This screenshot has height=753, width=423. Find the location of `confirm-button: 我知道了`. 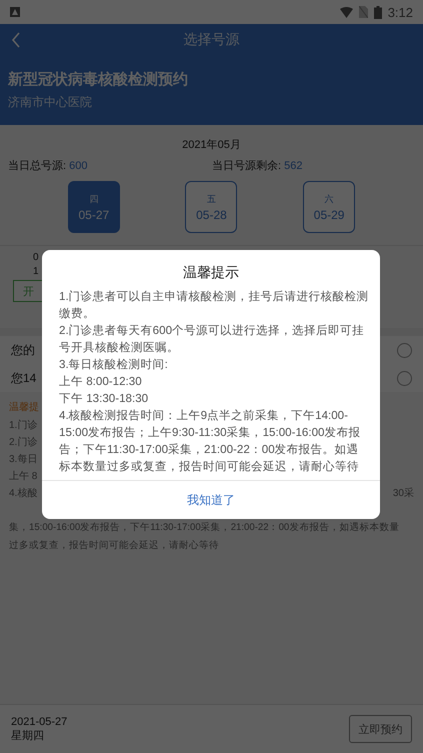

confirm-button: 我知道了 is located at coordinates (211, 500).